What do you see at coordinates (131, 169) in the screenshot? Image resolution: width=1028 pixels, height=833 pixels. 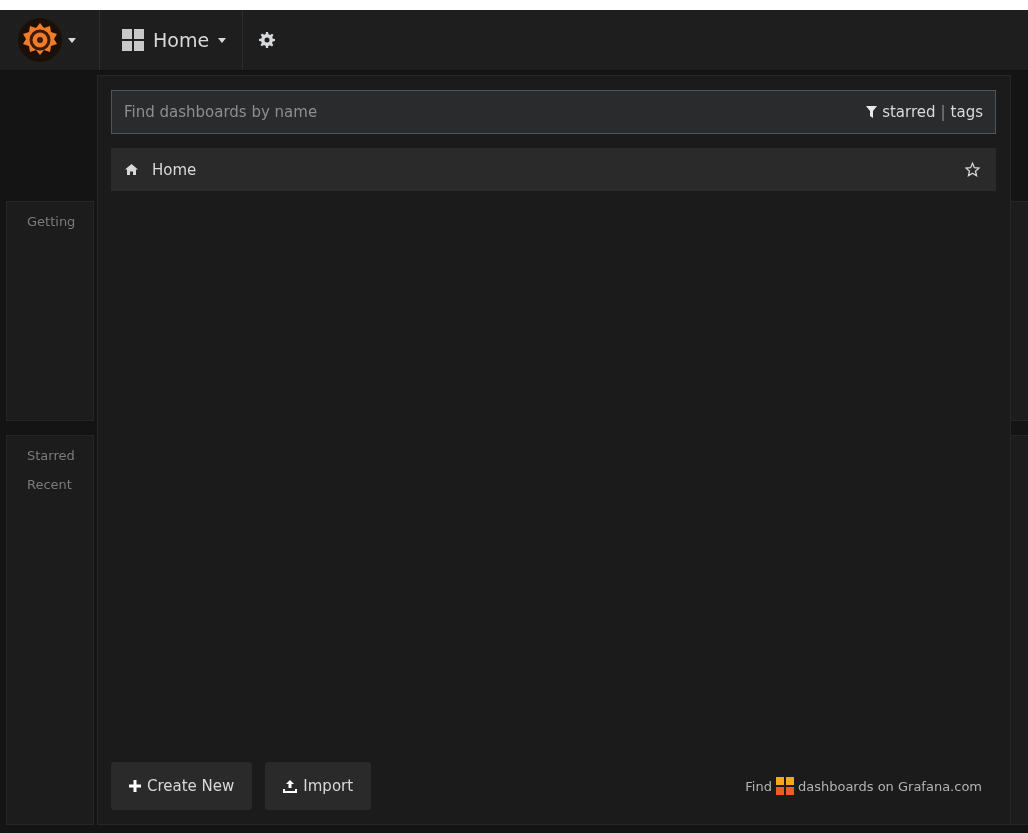 I see `home-icon` at bounding box center [131, 169].